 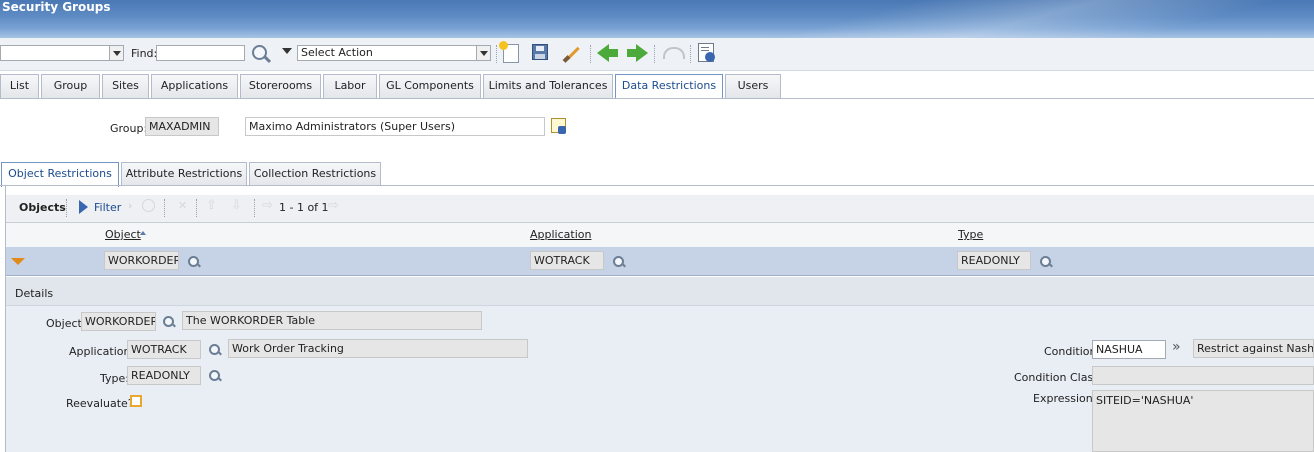 I want to click on objects-table-header-bar: Objects Filter › ✕ ⇧ ⇩ ⇨ 1 - 1 of 1 ⇨, so click(x=660, y=209).